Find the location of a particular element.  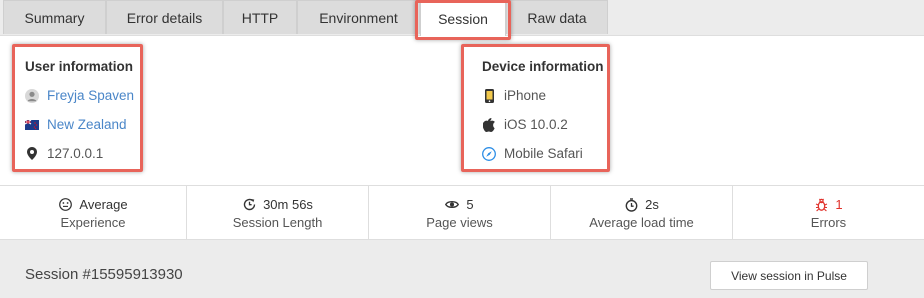

clock-arrow-icon is located at coordinates (249, 205).